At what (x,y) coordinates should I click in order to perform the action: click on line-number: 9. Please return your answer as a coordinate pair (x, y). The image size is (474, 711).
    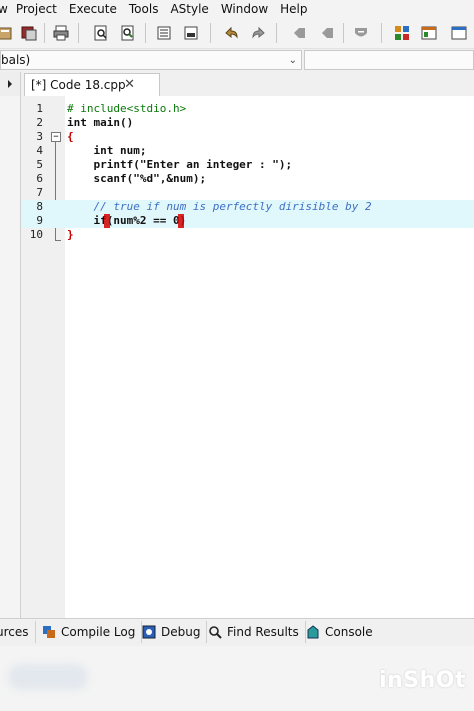
    Looking at the image, I should click on (39, 220).